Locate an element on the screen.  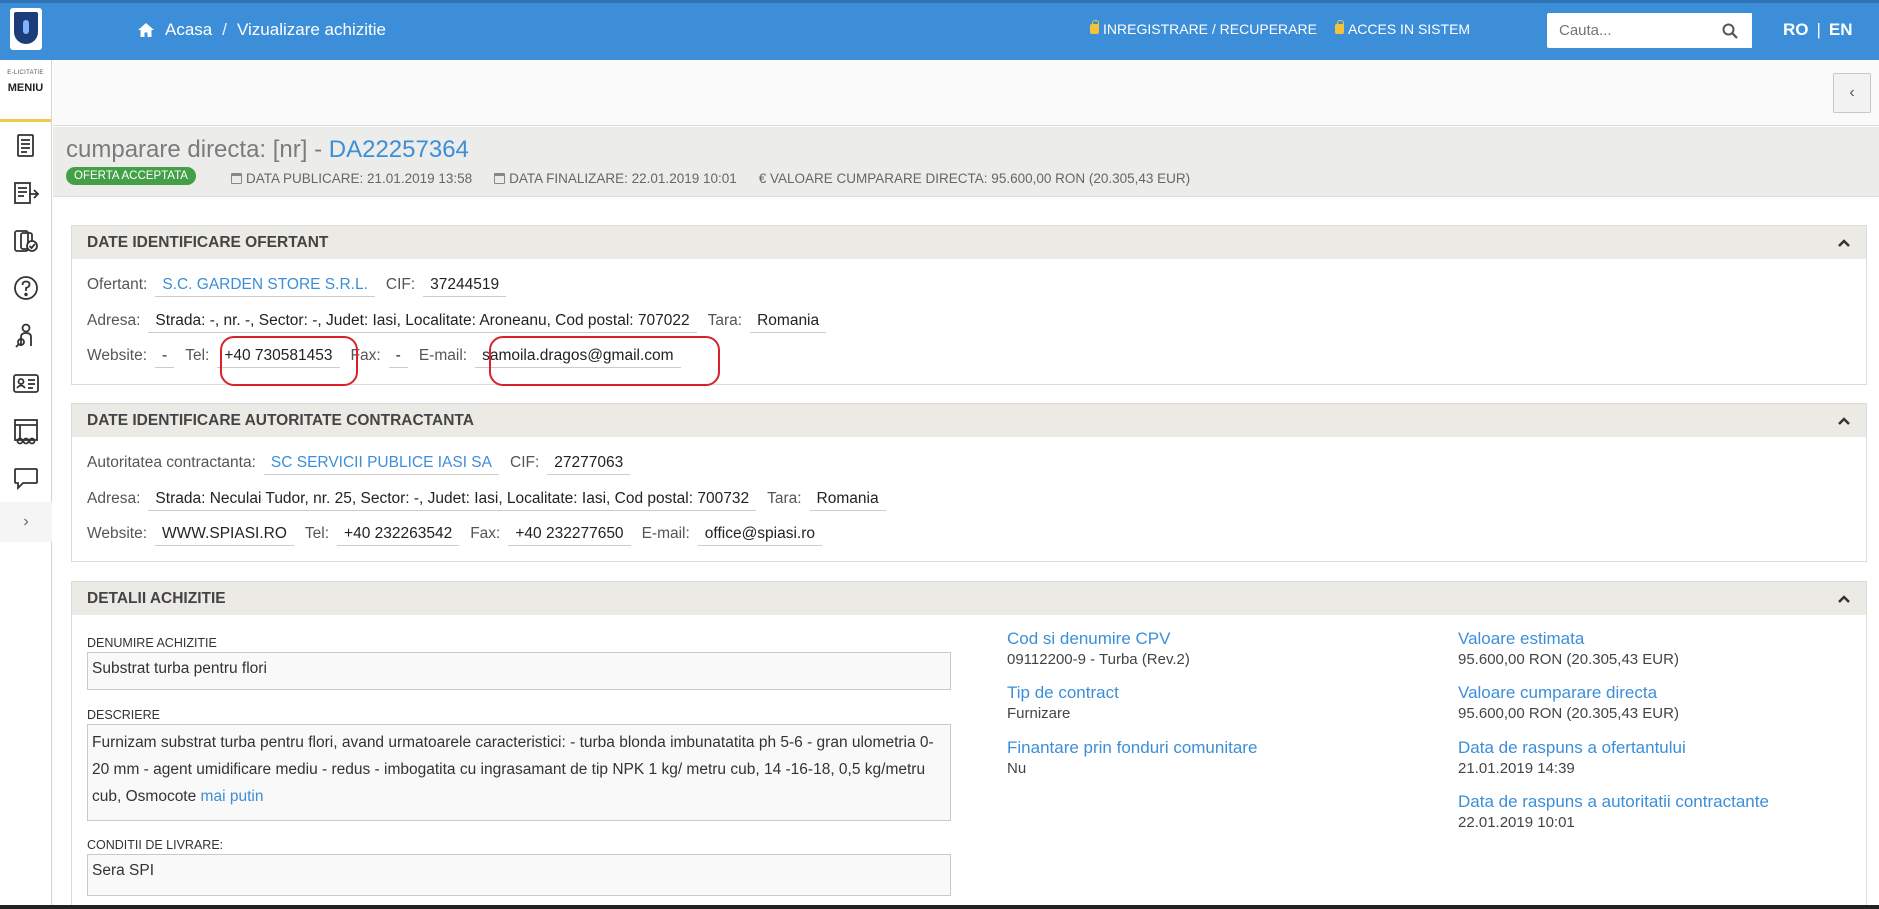
user-search-icon is located at coordinates (23, 335).